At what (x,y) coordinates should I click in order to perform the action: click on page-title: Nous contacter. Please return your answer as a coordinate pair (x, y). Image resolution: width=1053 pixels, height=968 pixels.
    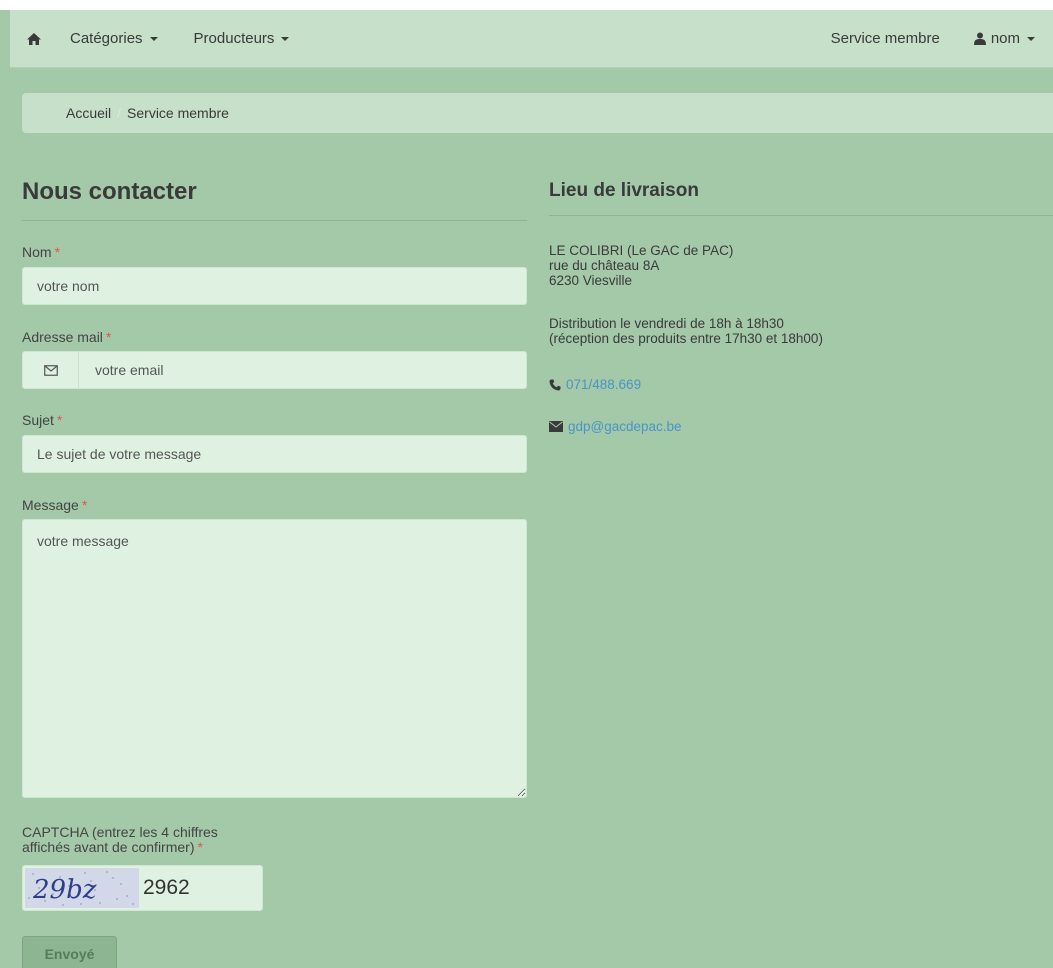
    Looking at the image, I should click on (109, 191).